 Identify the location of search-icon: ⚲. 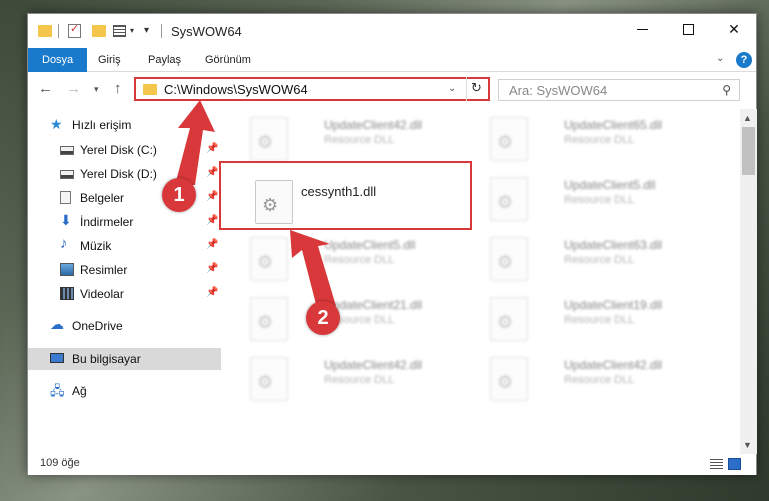
(726, 90).